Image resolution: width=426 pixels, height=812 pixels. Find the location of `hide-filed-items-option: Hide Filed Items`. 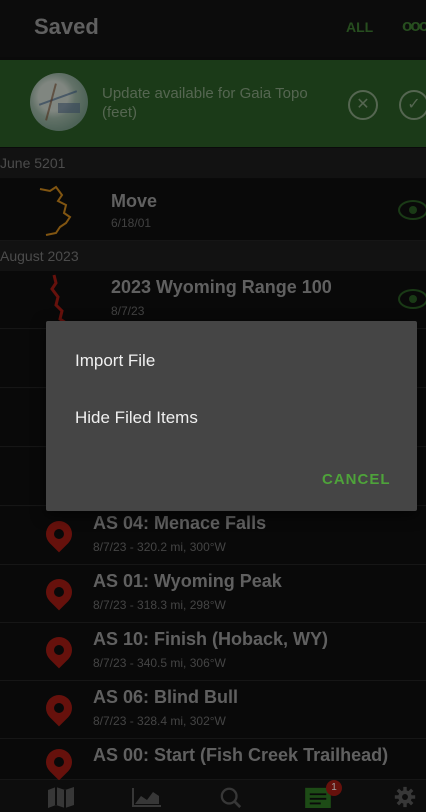

hide-filed-items-option: Hide Filed Items is located at coordinates (136, 418).